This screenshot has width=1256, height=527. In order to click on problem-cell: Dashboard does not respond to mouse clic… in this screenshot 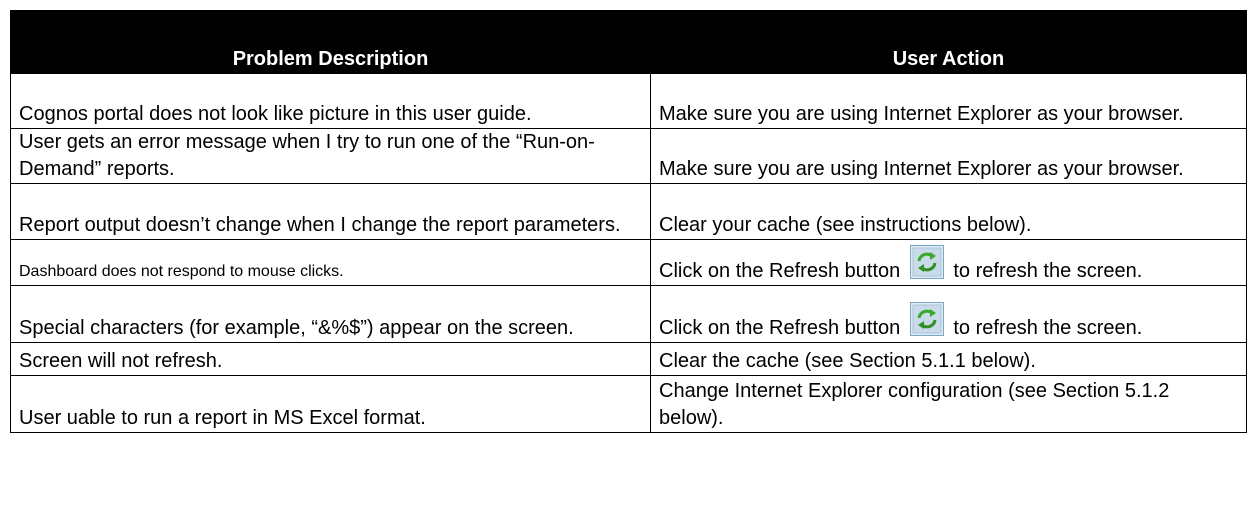, I will do `click(330, 262)`.